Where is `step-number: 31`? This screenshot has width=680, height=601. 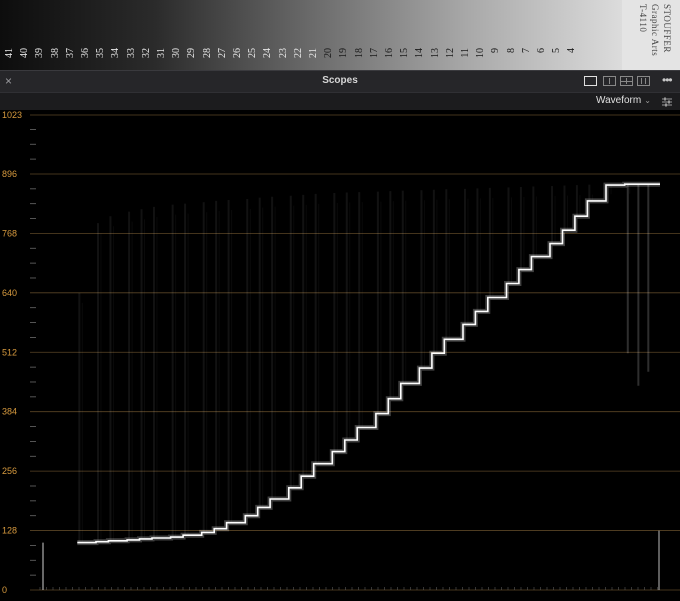 step-number: 31 is located at coordinates (161, 53).